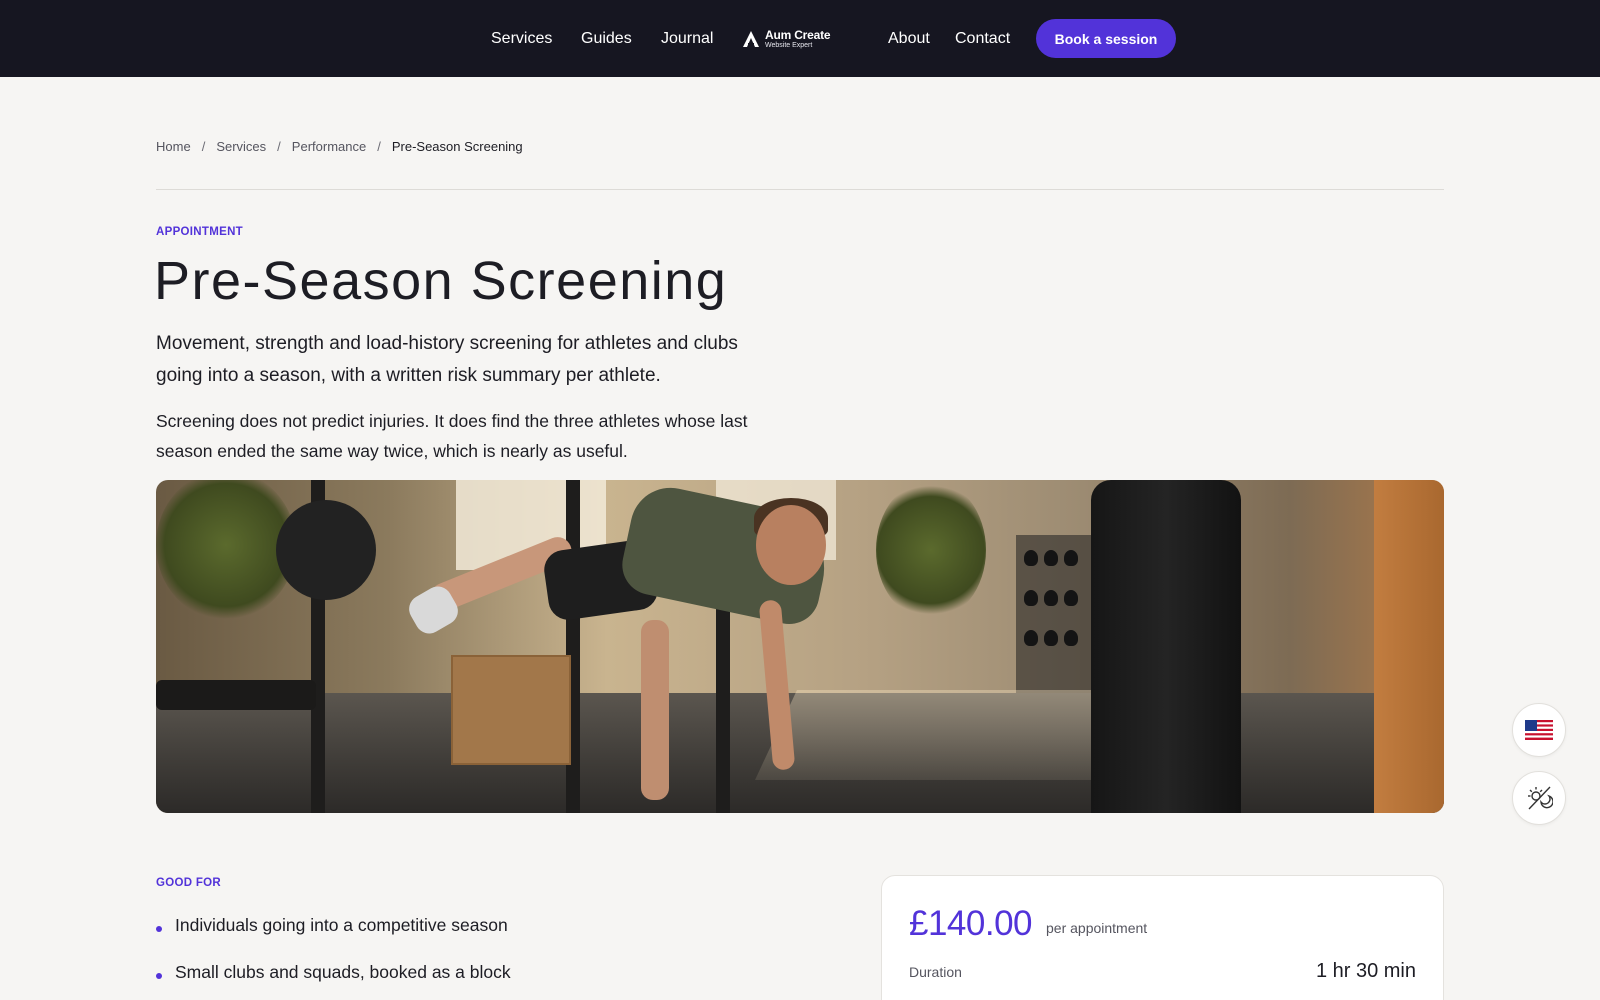 The width and height of the screenshot is (1600, 1000). What do you see at coordinates (971, 923) in the screenshot?
I see `price-value: £140.00` at bounding box center [971, 923].